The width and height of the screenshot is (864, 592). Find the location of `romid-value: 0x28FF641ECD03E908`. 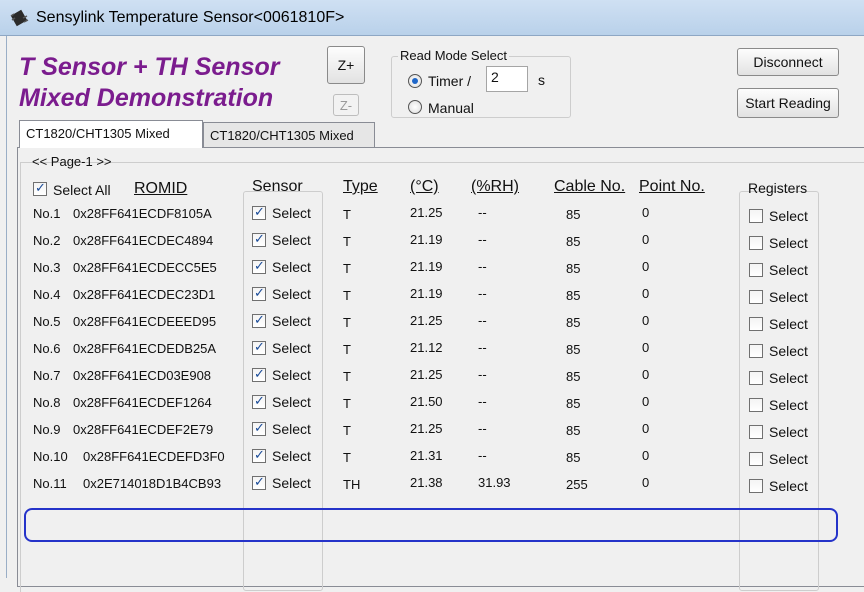

romid-value: 0x28FF641ECD03E908 is located at coordinates (142, 375).